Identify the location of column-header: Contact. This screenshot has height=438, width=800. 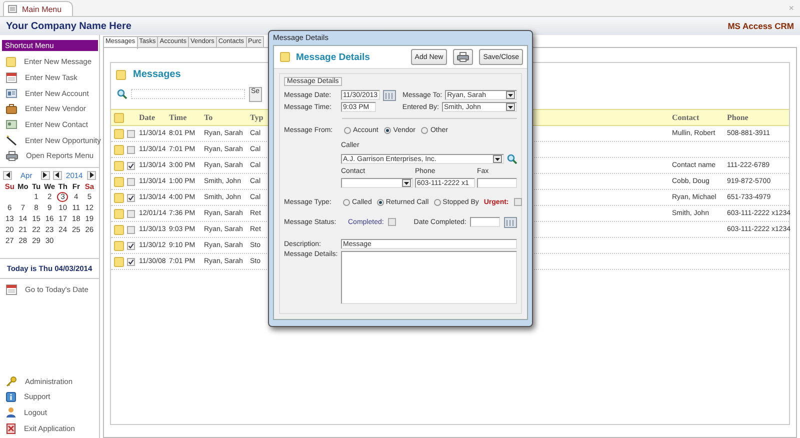
(699, 117).